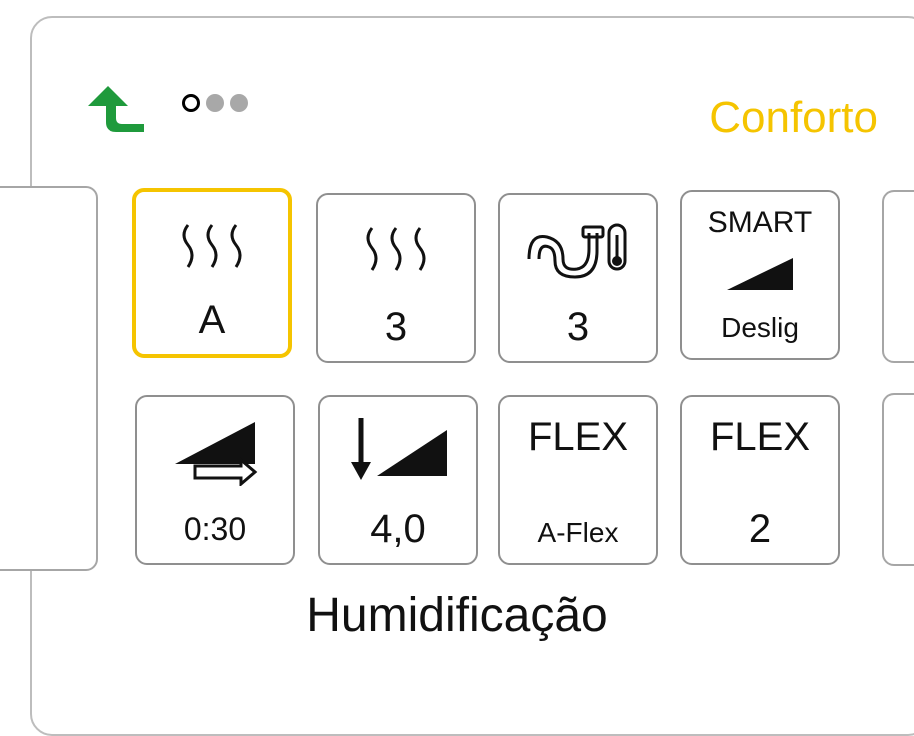 The image size is (914, 736). What do you see at coordinates (191, 103) in the screenshot?
I see `page-dot-active` at bounding box center [191, 103].